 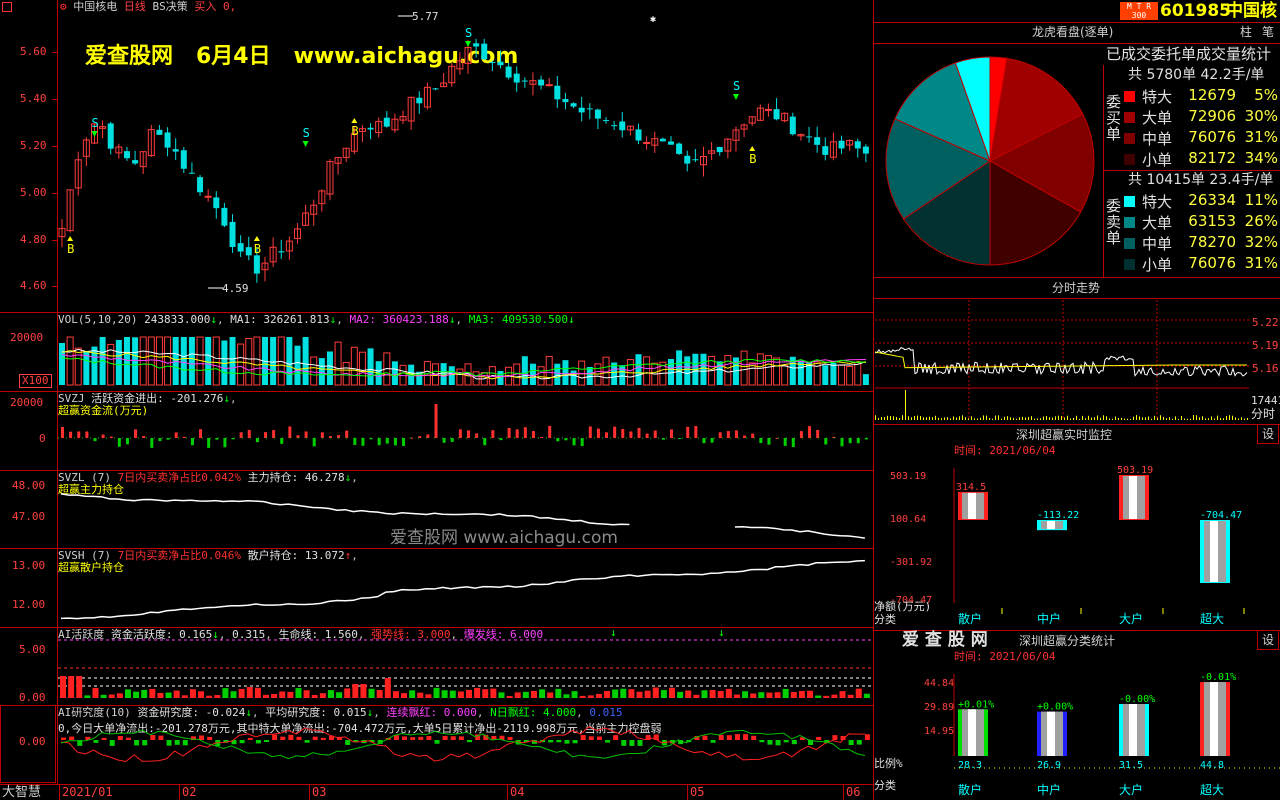 What do you see at coordinates (1005, 450) in the screenshot?
I see `monitor-date: 时间: 2021/06/04` at bounding box center [1005, 450].